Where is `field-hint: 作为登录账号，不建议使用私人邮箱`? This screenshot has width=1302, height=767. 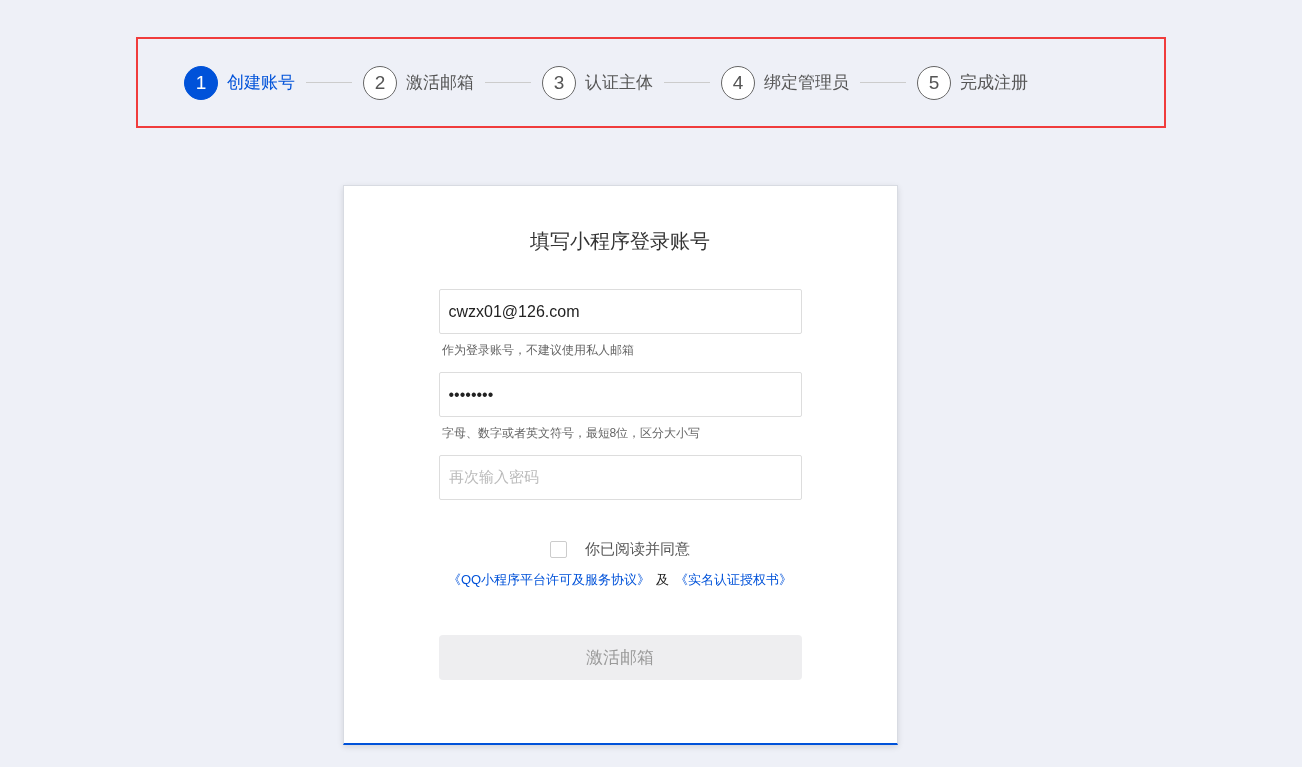 field-hint: 作为登录账号，不建议使用私人邮箱 is located at coordinates (537, 350).